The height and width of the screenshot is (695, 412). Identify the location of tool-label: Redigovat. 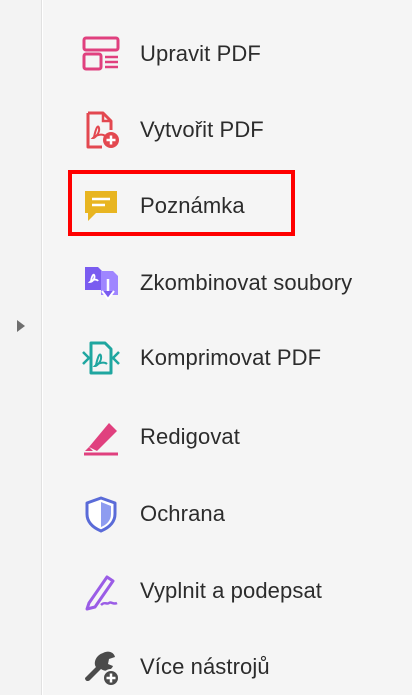
(190, 436).